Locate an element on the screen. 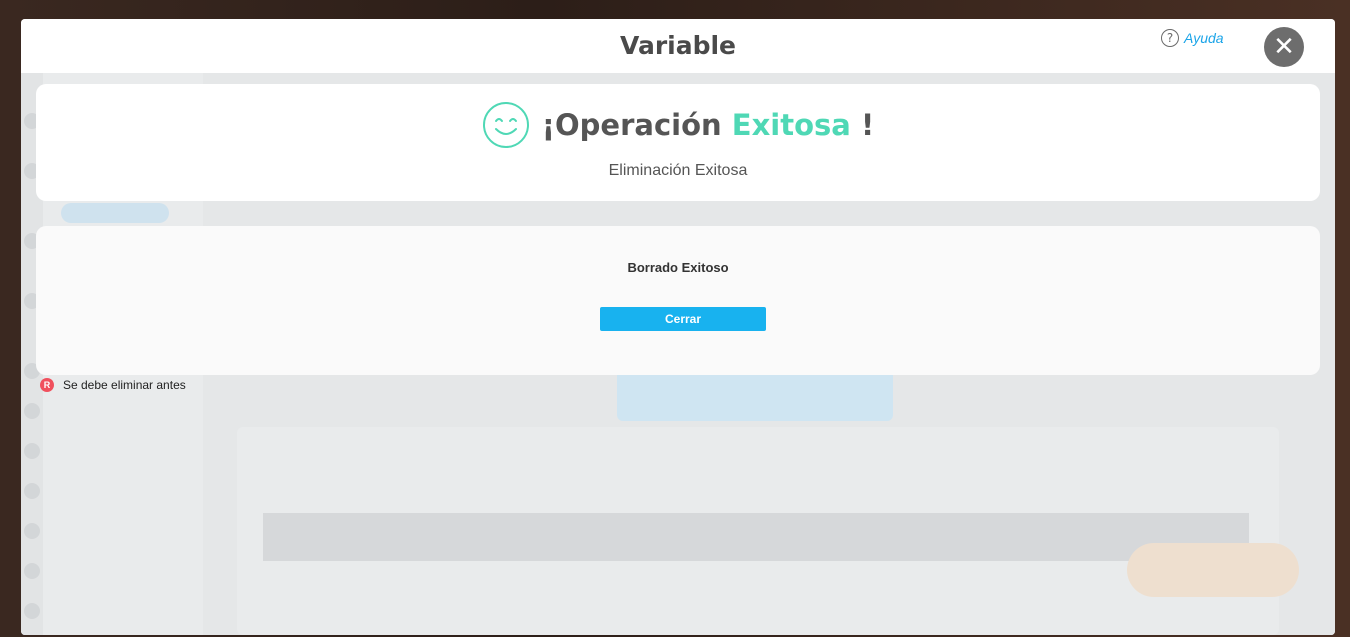 The height and width of the screenshot is (637, 1350). help-label: Ayuda is located at coordinates (1204, 38).